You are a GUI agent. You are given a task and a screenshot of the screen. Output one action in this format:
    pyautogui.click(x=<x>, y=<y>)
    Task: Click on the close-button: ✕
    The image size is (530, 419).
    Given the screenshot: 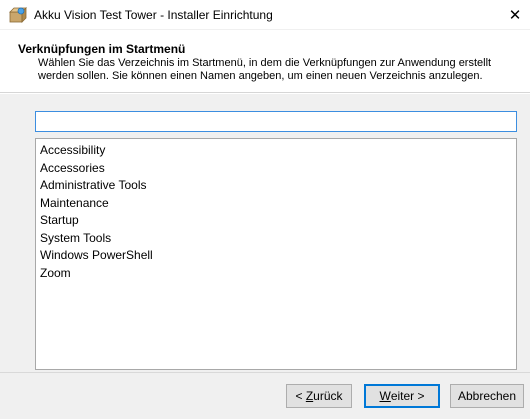 What is the action you would take?
    pyautogui.click(x=515, y=15)
    